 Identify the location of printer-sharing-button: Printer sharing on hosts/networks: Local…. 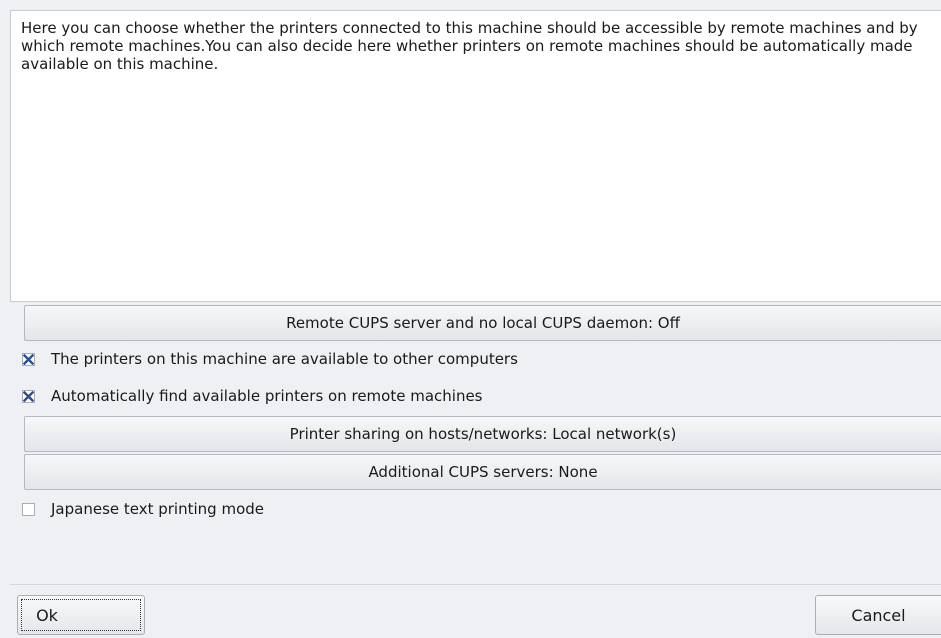
(482, 434).